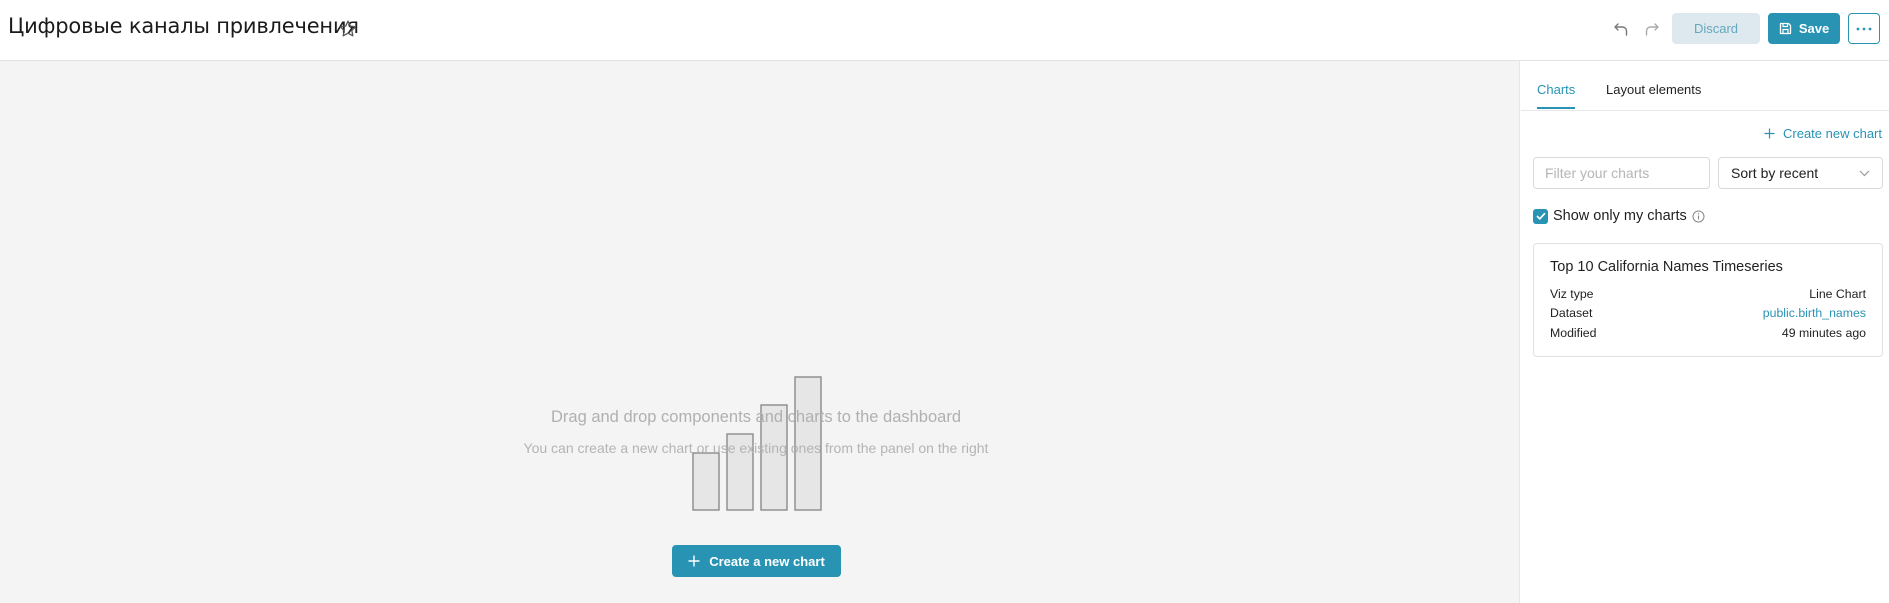 This screenshot has height=603, width=1889. Describe the element at coordinates (1716, 28) in the screenshot. I see `discard-button: Discard` at that location.